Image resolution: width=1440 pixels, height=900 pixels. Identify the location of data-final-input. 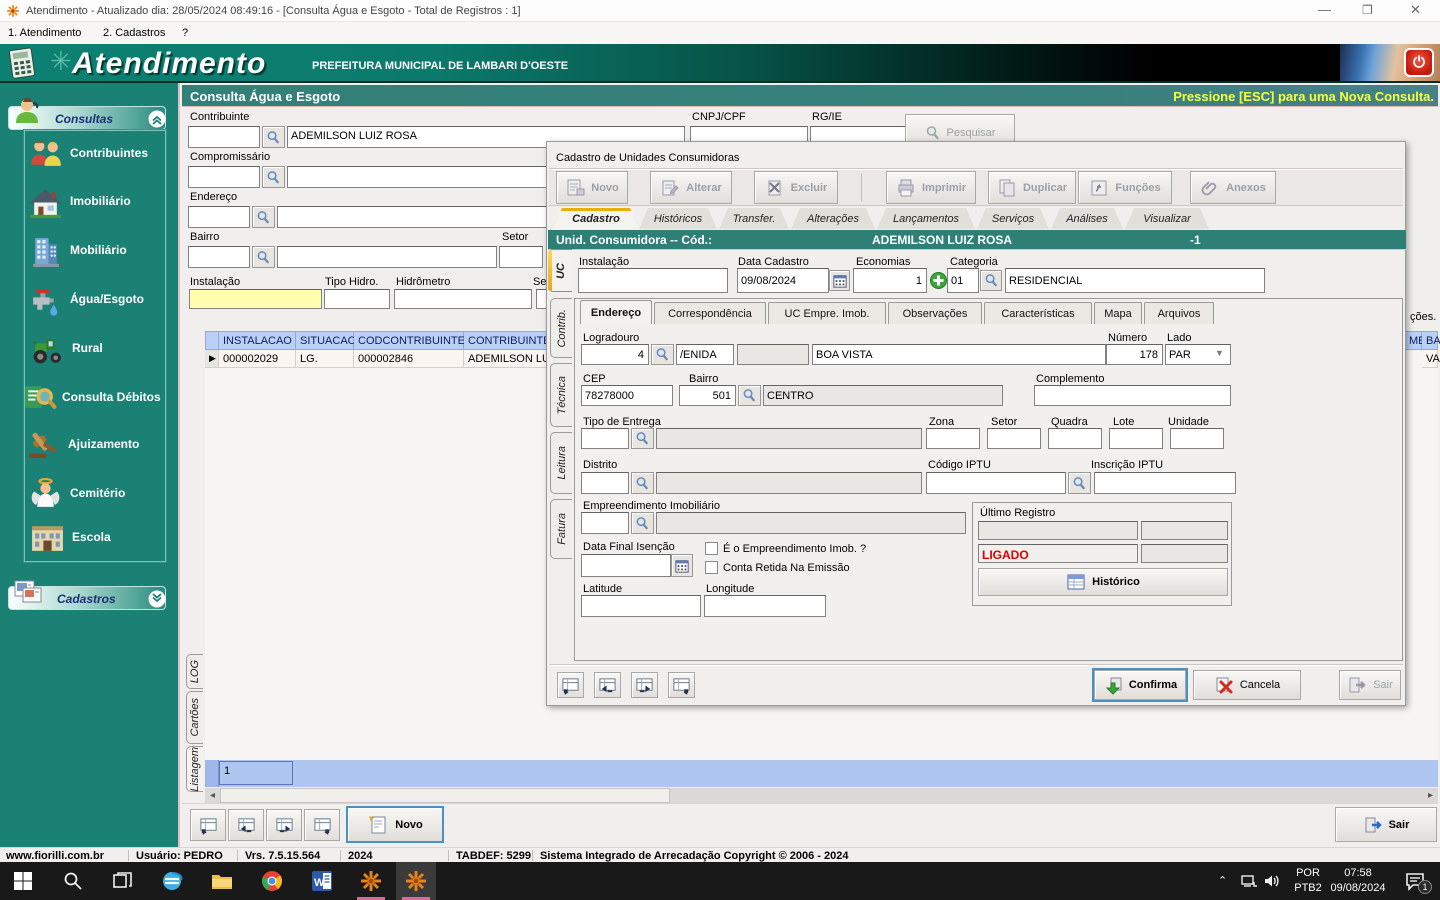
(626, 565).